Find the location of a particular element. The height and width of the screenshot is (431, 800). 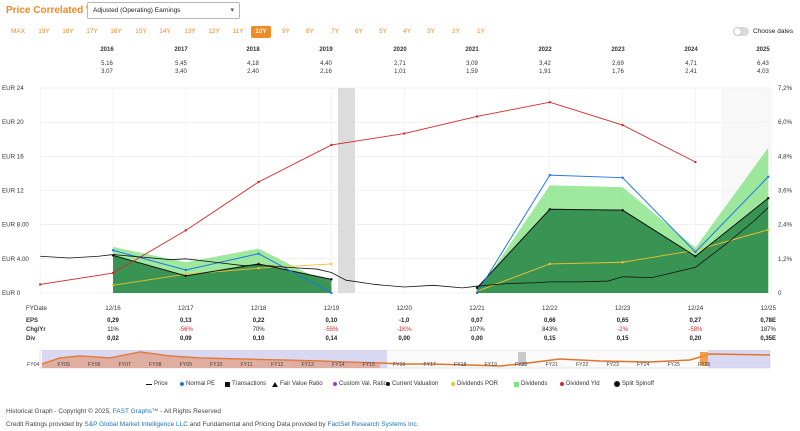

year-label: 2024 is located at coordinates (691, 50).